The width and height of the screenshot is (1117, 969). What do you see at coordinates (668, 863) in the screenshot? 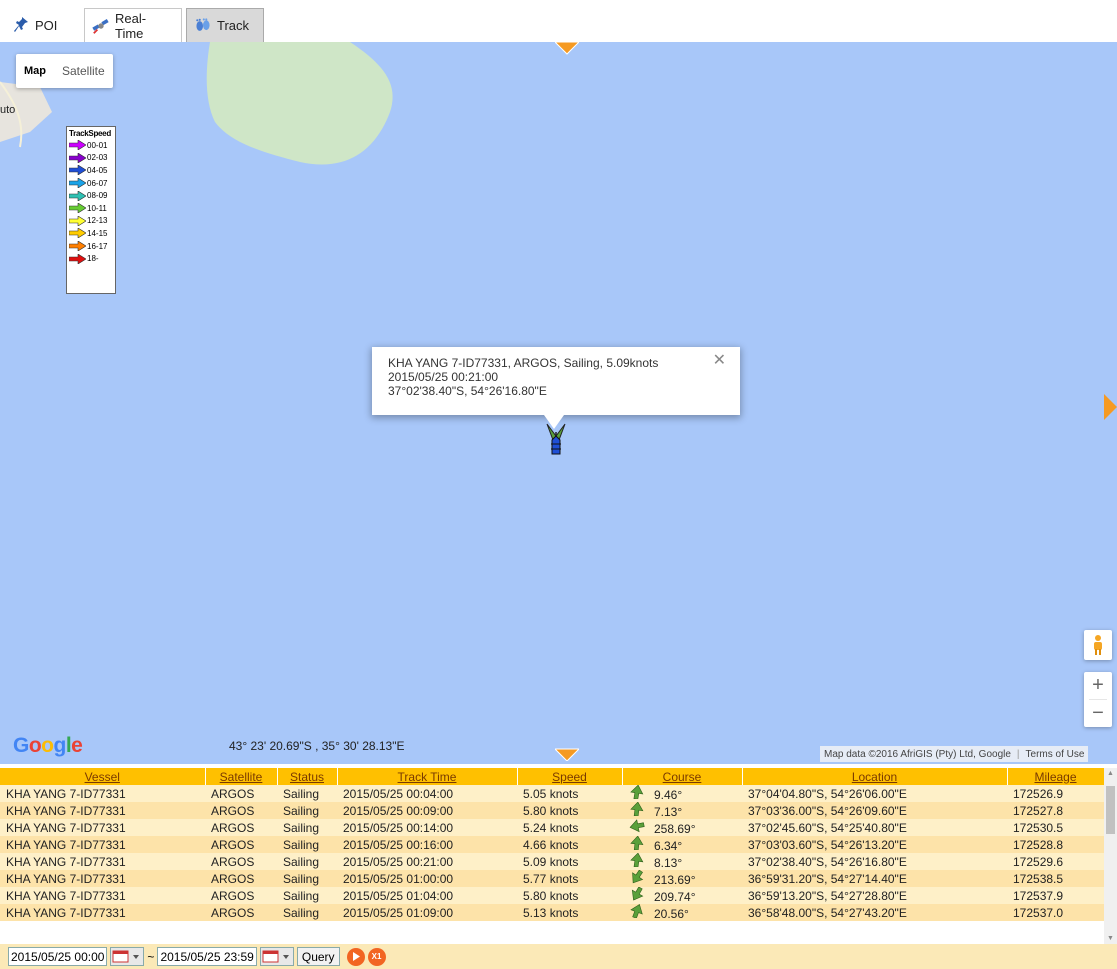
I see `cell-course-value: 8.13°` at bounding box center [668, 863].